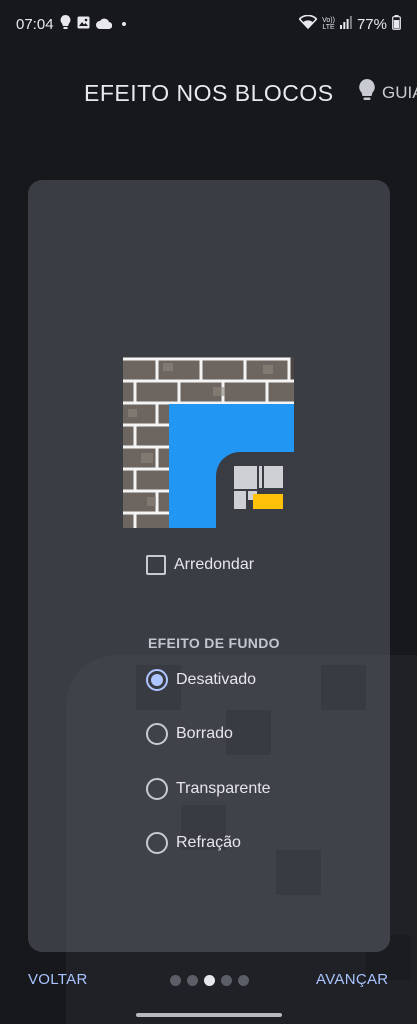 Image resolution: width=417 pixels, height=1024 pixels. Describe the element at coordinates (345, 24) in the screenshot. I see `signal-icon` at that location.